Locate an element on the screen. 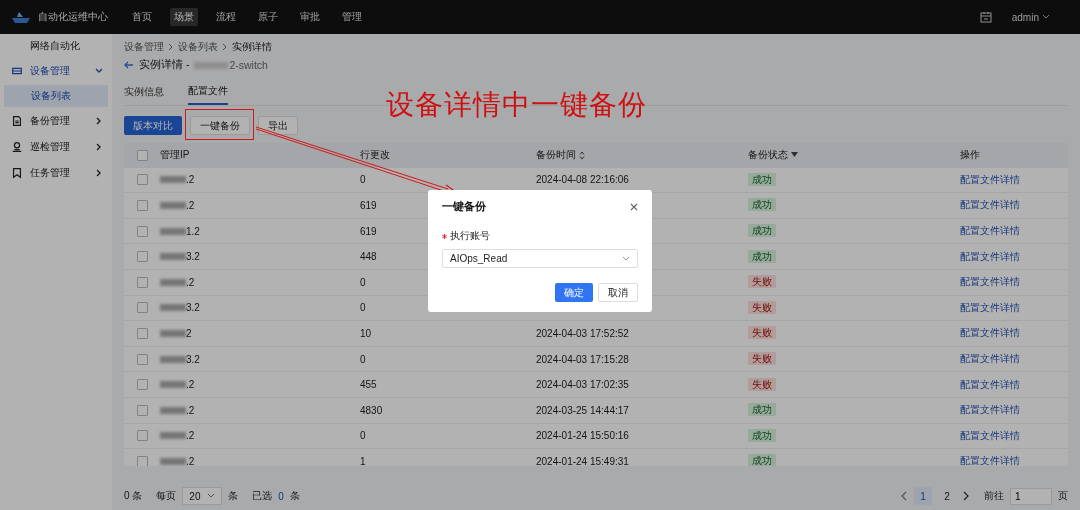 The height and width of the screenshot is (510, 1080). table-cell: 2024-04-03 17:52:52 is located at coordinates (582, 333).